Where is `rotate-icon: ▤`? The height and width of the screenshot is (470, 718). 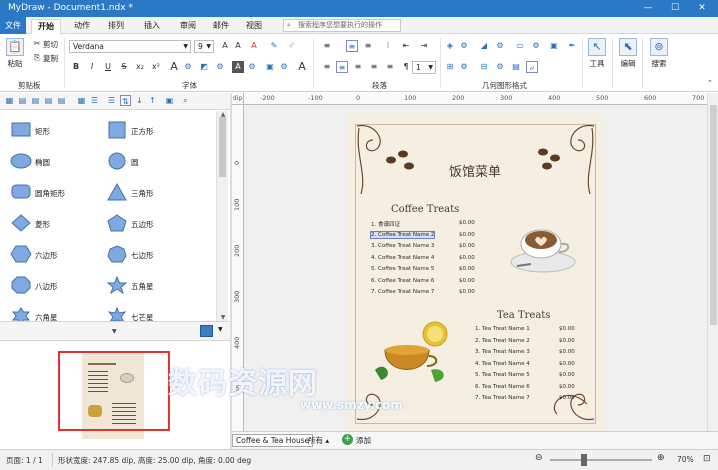
rotate-icon: ▤ is located at coordinates (516, 67).